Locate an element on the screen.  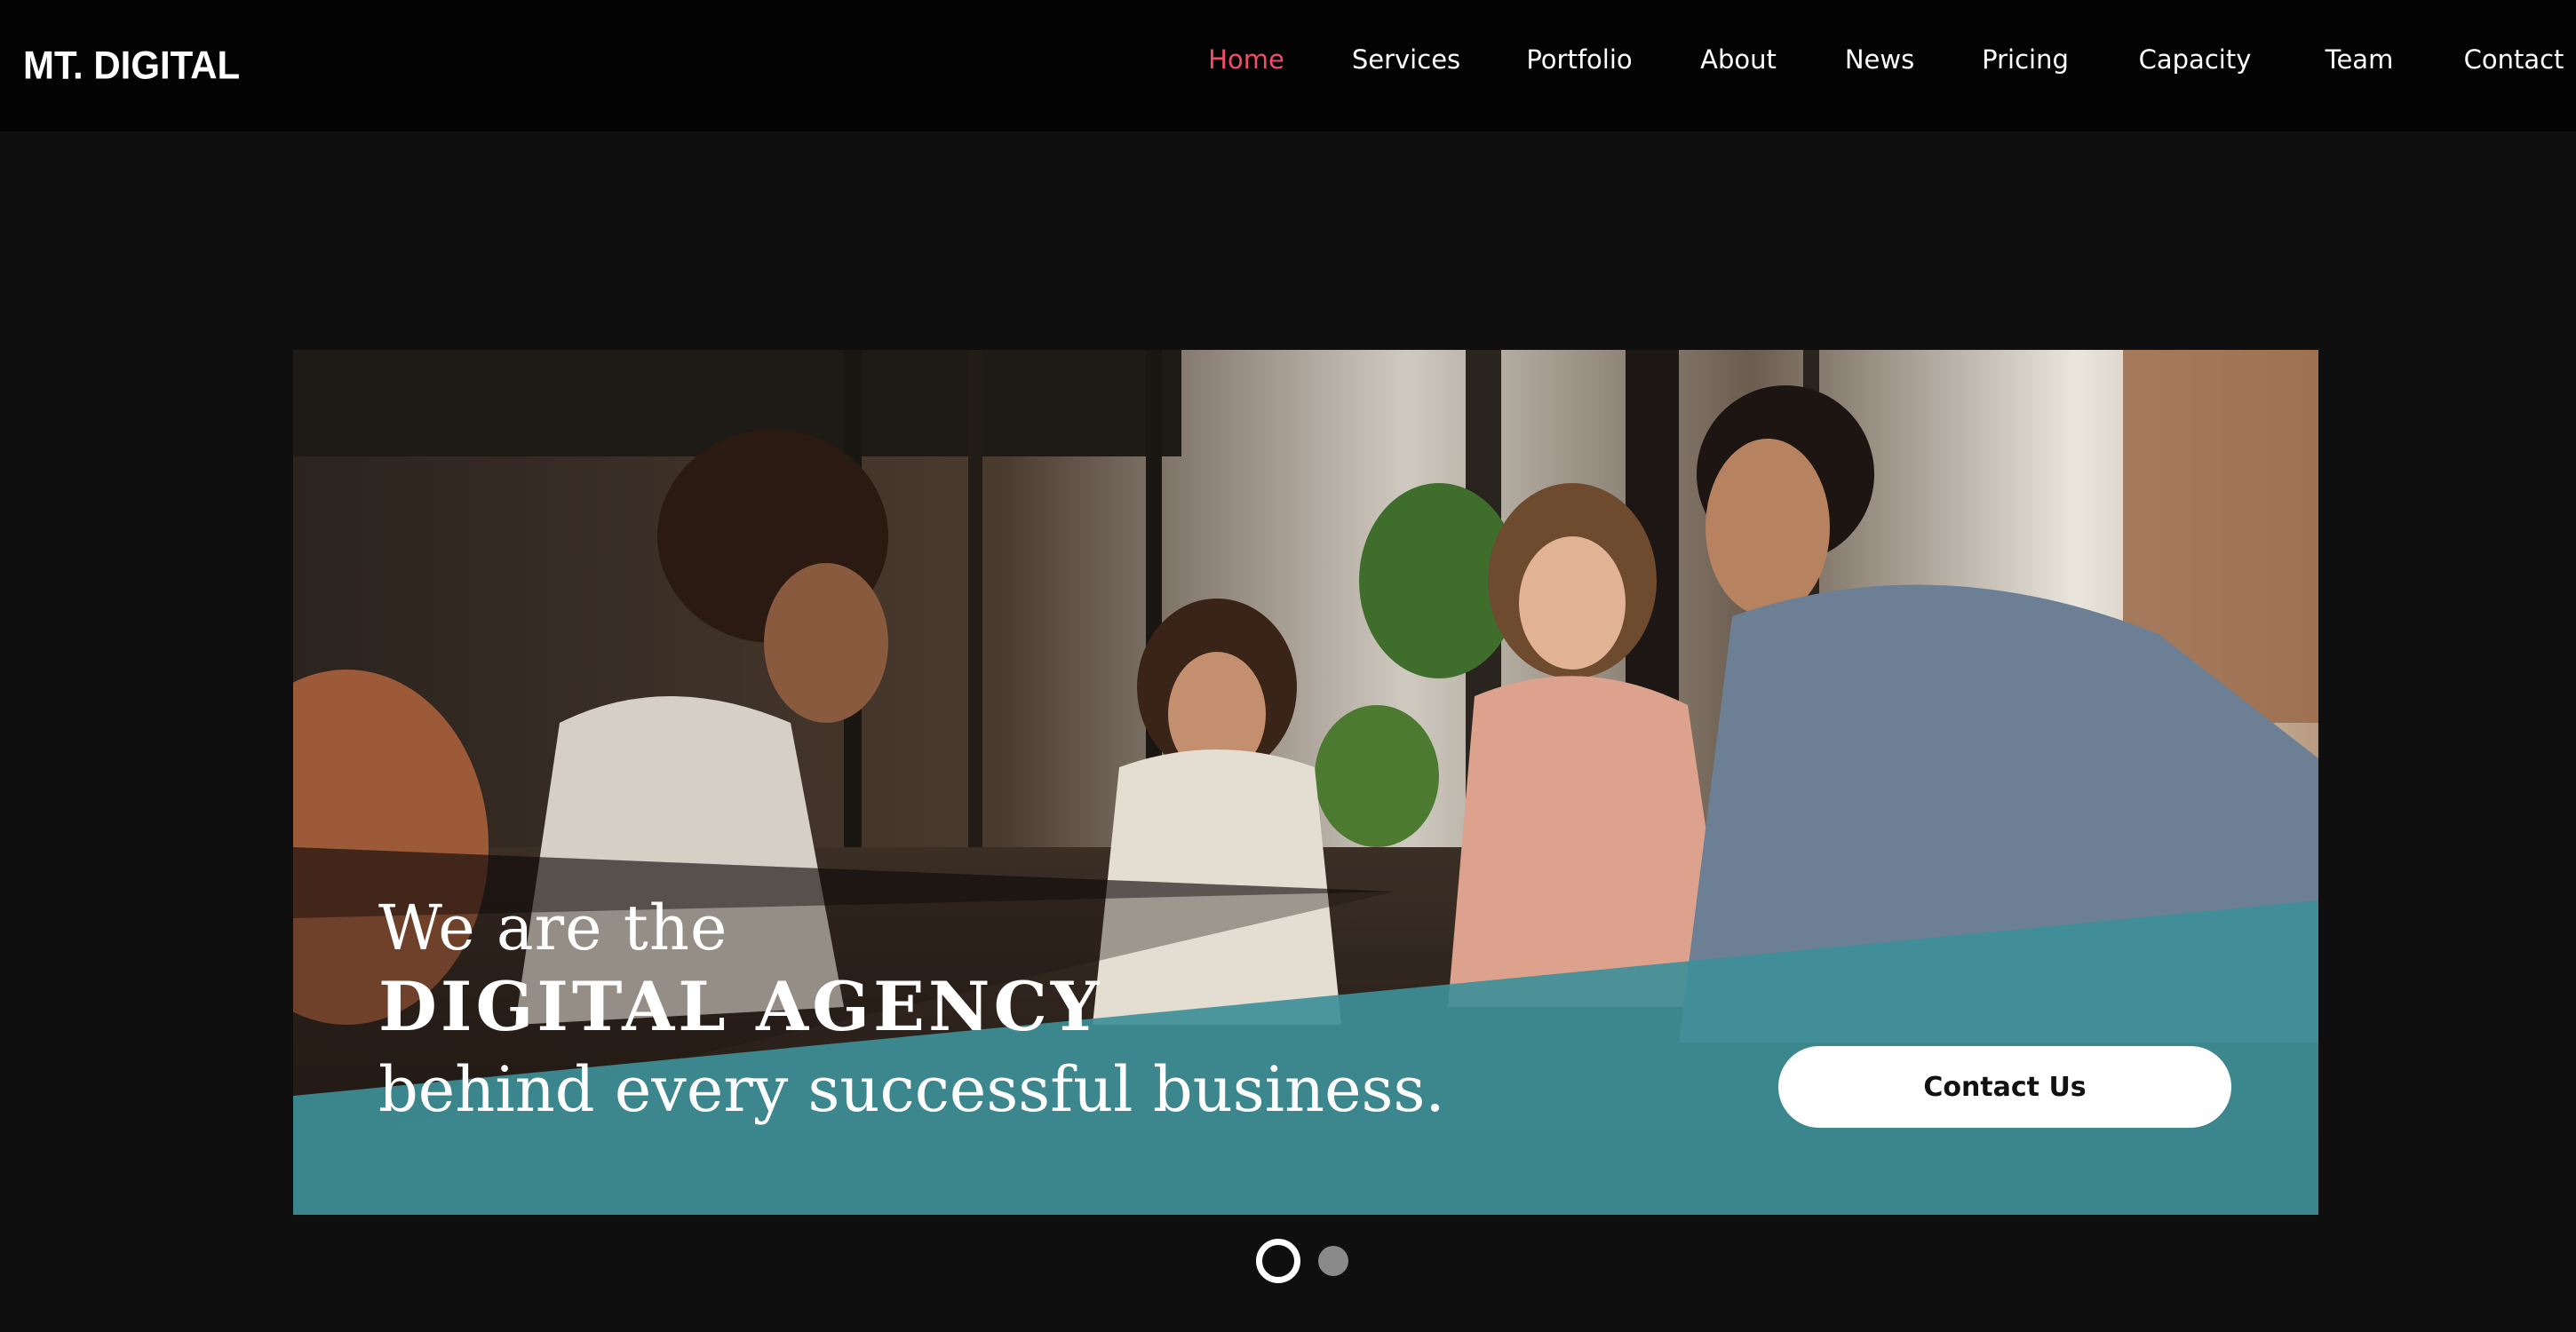
hero-line-3: behind every successful business. is located at coordinates (911, 1089).